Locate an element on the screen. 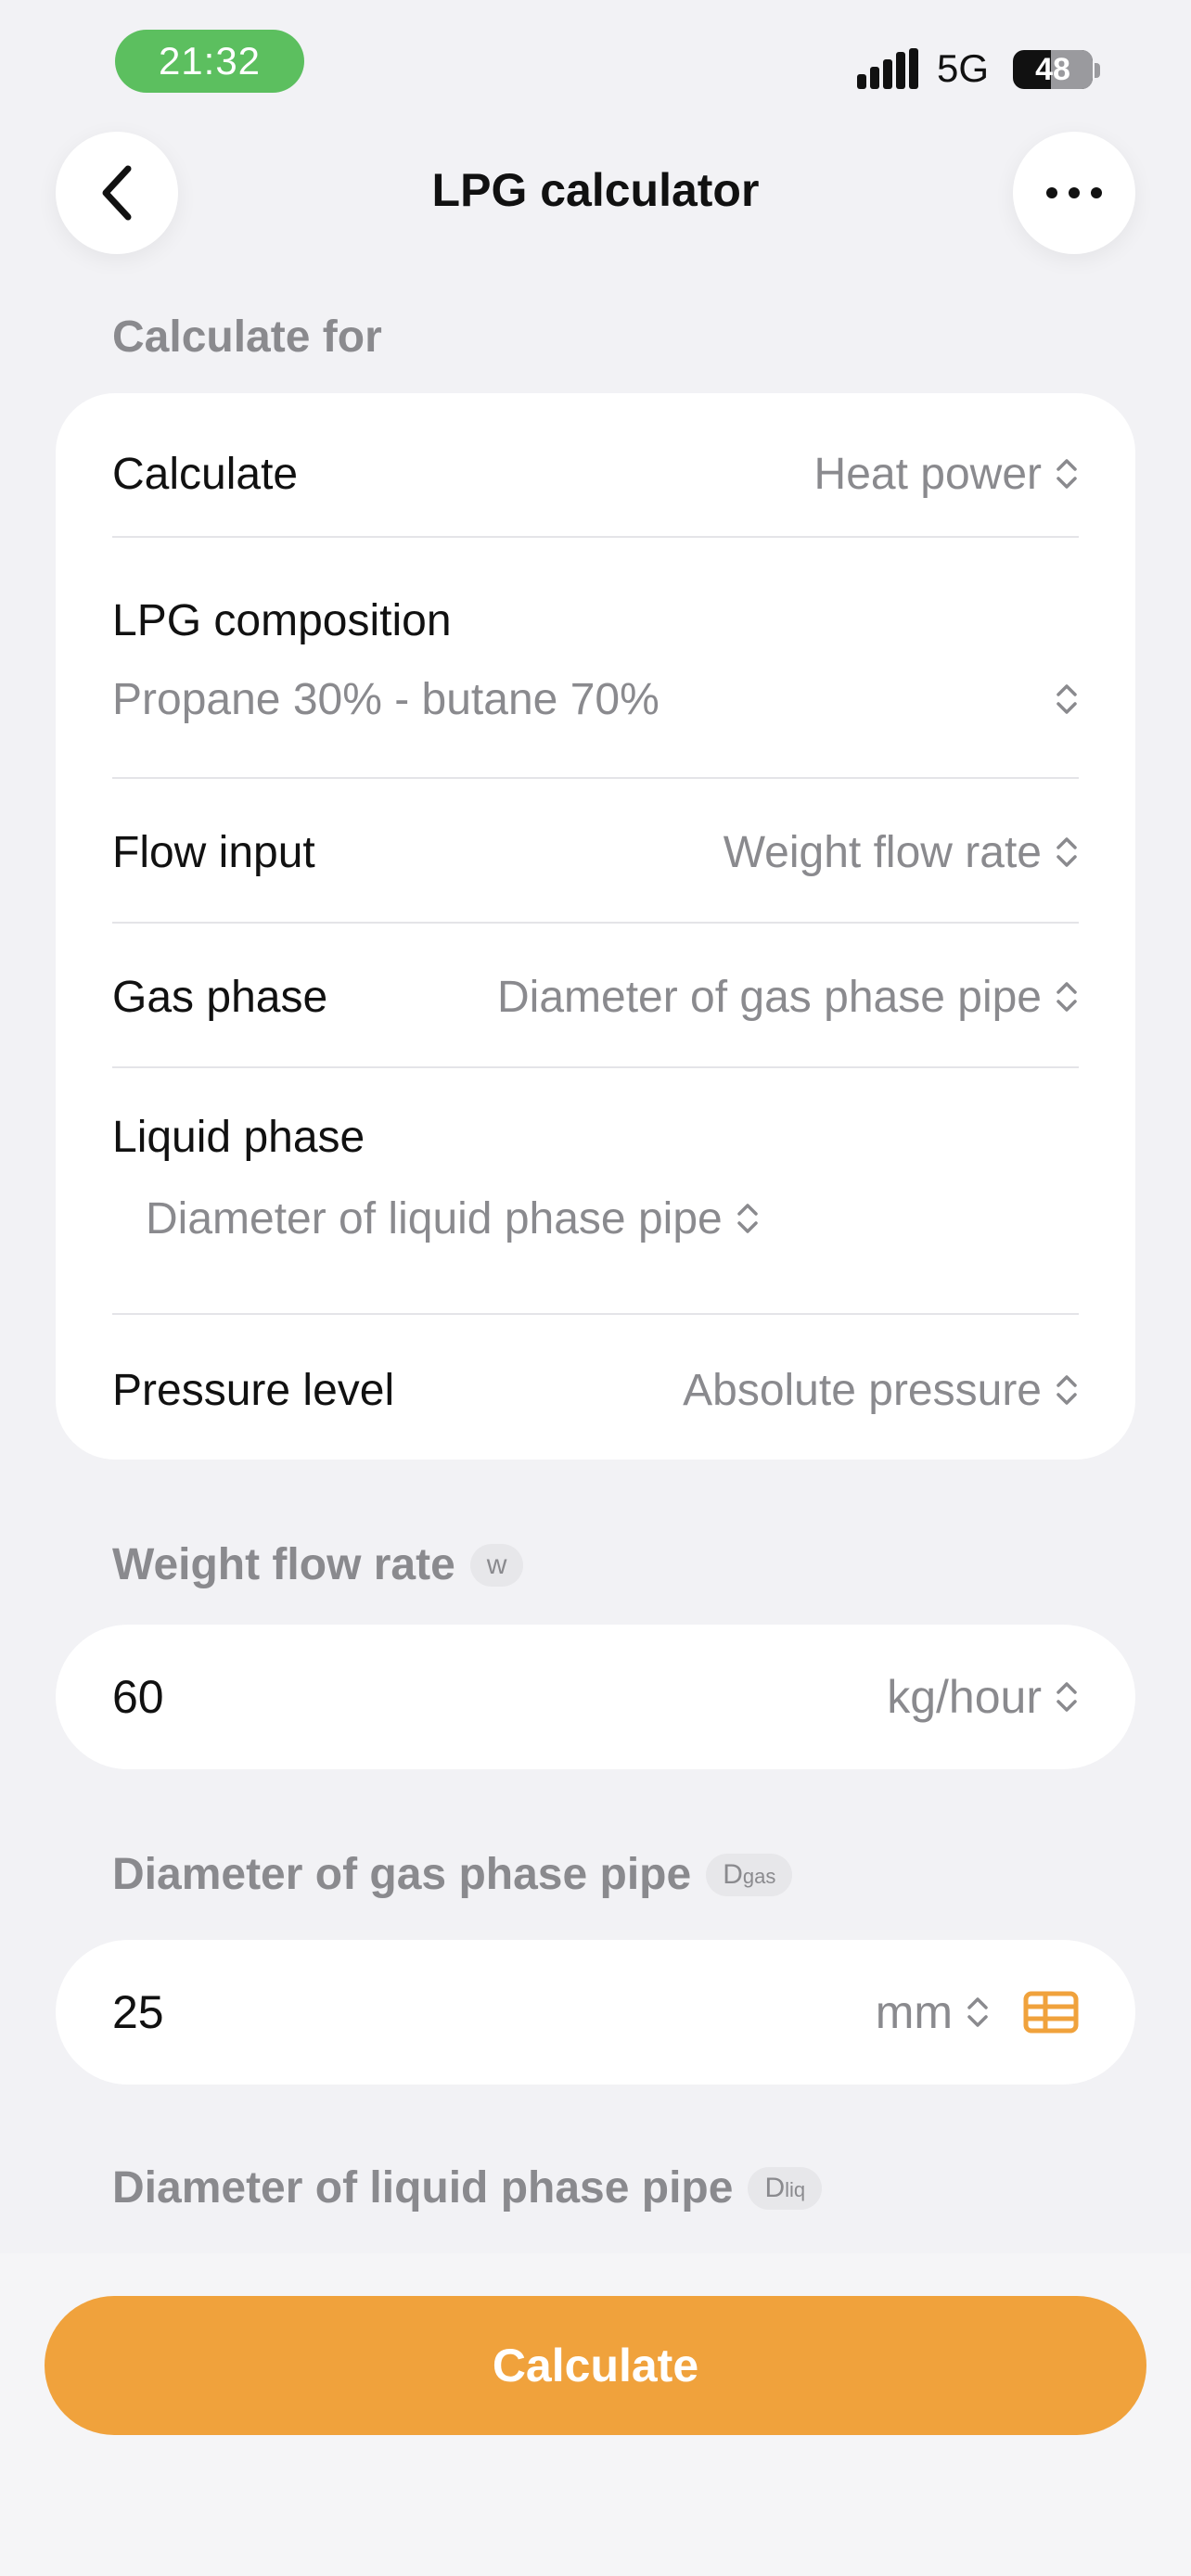  flow-input-value: Weight flow rate is located at coordinates (901, 853).